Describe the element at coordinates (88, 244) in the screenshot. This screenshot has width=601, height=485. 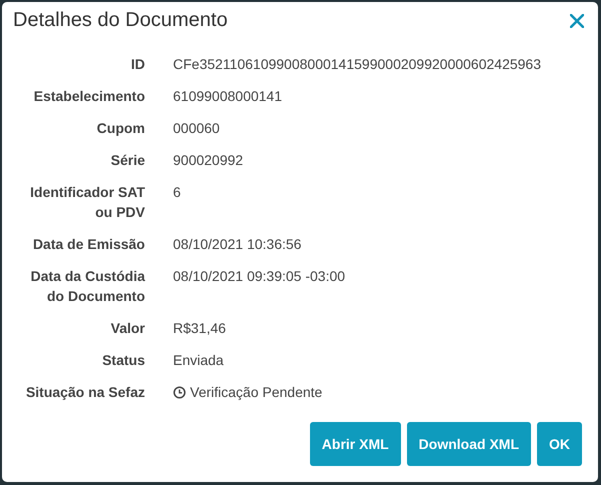
I see `field-label: Data de Emissão` at that location.